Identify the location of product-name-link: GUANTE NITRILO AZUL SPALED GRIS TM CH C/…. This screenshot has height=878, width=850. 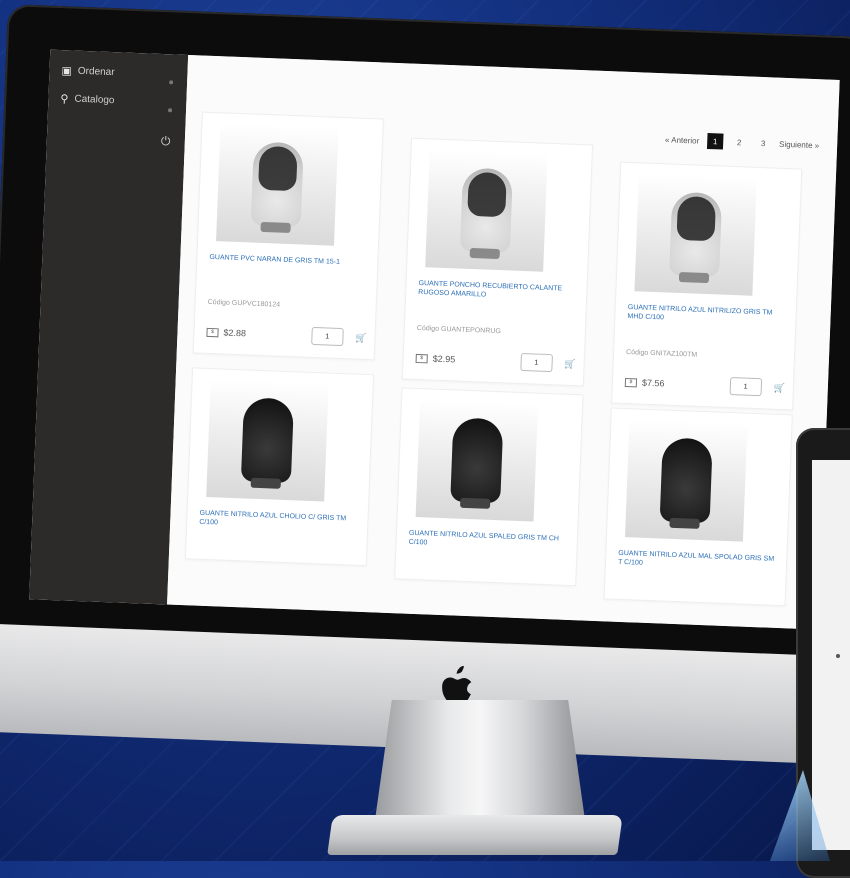
(488, 541).